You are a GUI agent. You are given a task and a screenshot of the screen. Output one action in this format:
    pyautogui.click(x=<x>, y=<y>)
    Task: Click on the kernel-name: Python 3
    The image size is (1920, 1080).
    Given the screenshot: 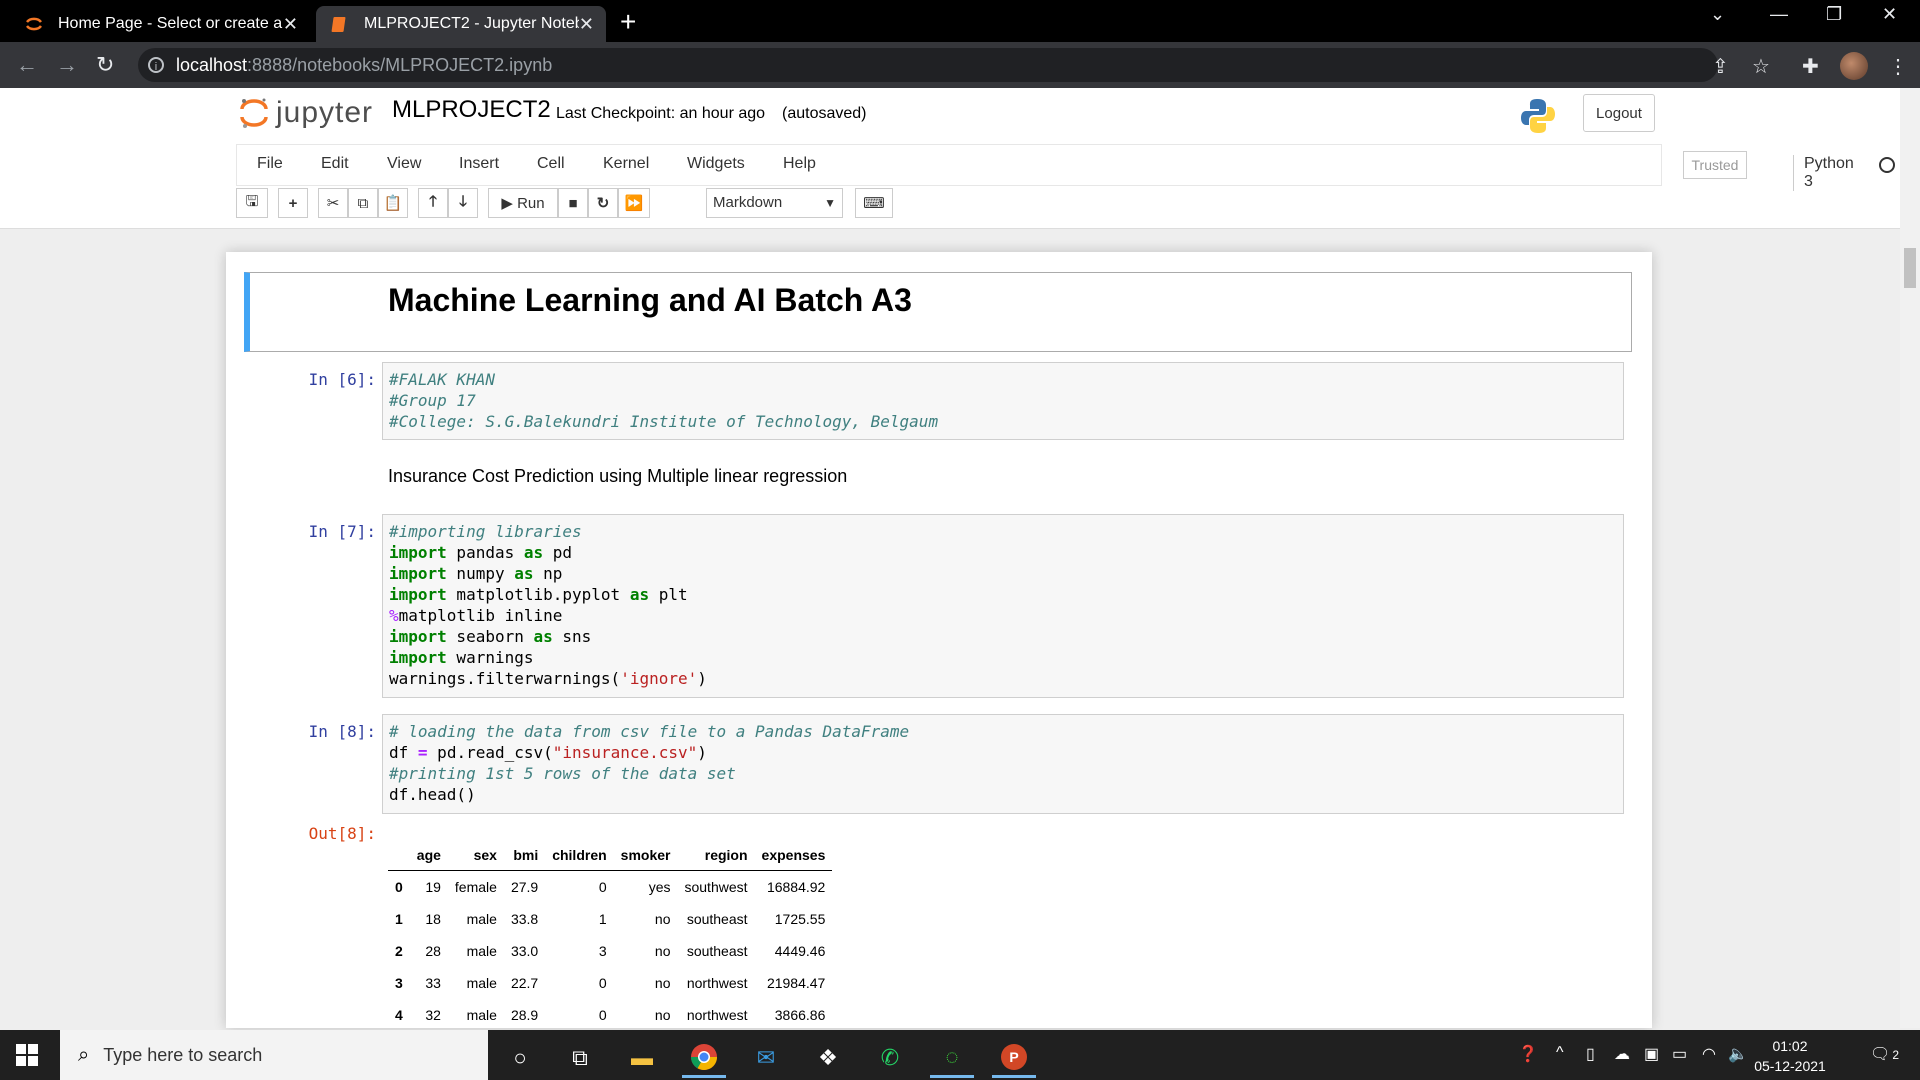 What is the action you would take?
    pyautogui.click(x=1823, y=173)
    